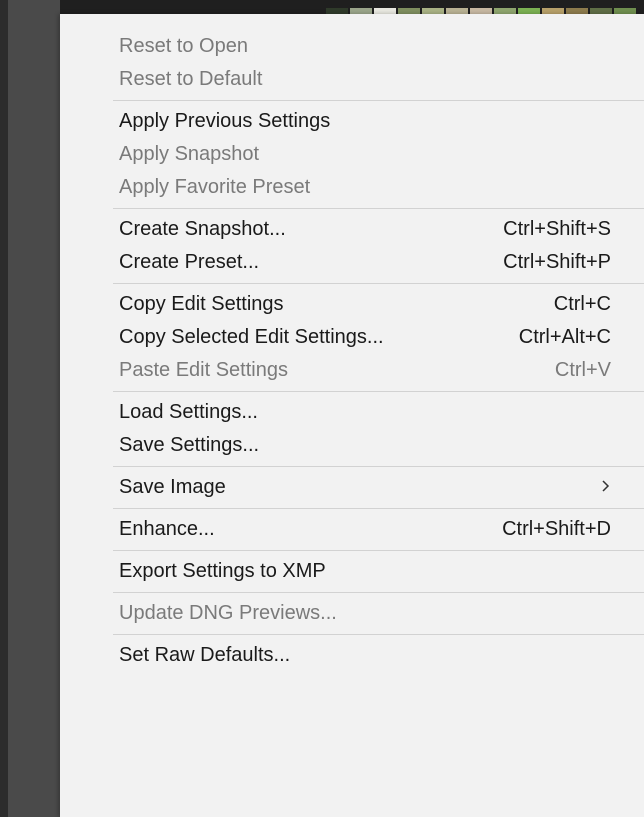 Image resolution: width=644 pixels, height=817 pixels. What do you see at coordinates (203, 370) in the screenshot?
I see `menu-item-label: Paste Edit Settings` at bounding box center [203, 370].